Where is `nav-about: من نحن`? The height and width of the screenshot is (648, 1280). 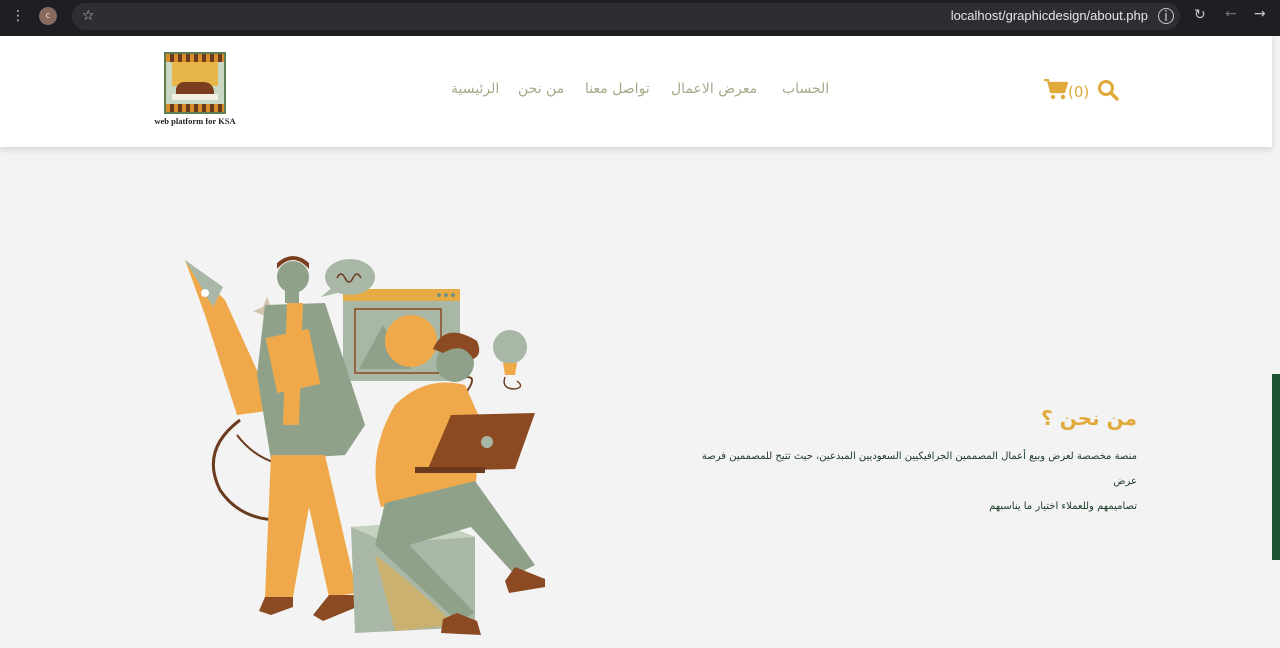
nav-about: من نحن is located at coordinates (541, 89).